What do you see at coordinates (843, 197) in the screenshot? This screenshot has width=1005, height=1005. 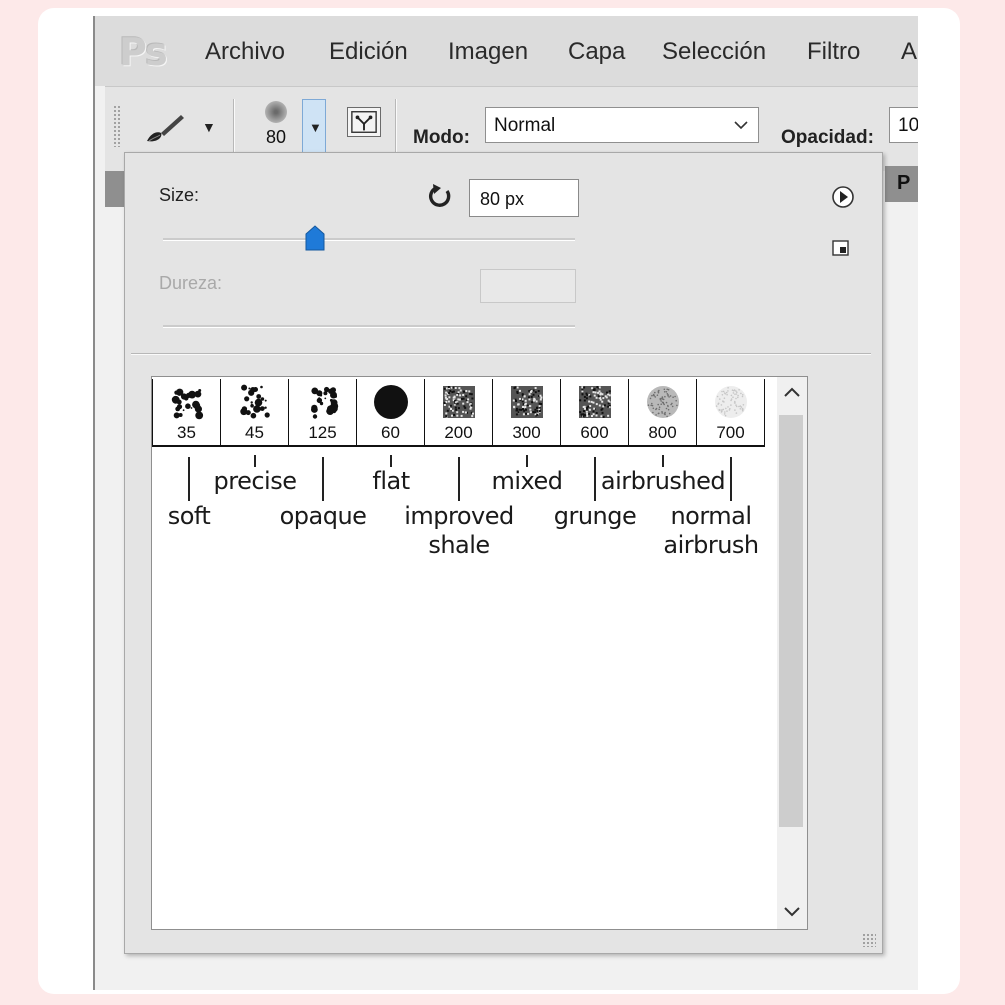 I see `picker-options-arrow-icon` at bounding box center [843, 197].